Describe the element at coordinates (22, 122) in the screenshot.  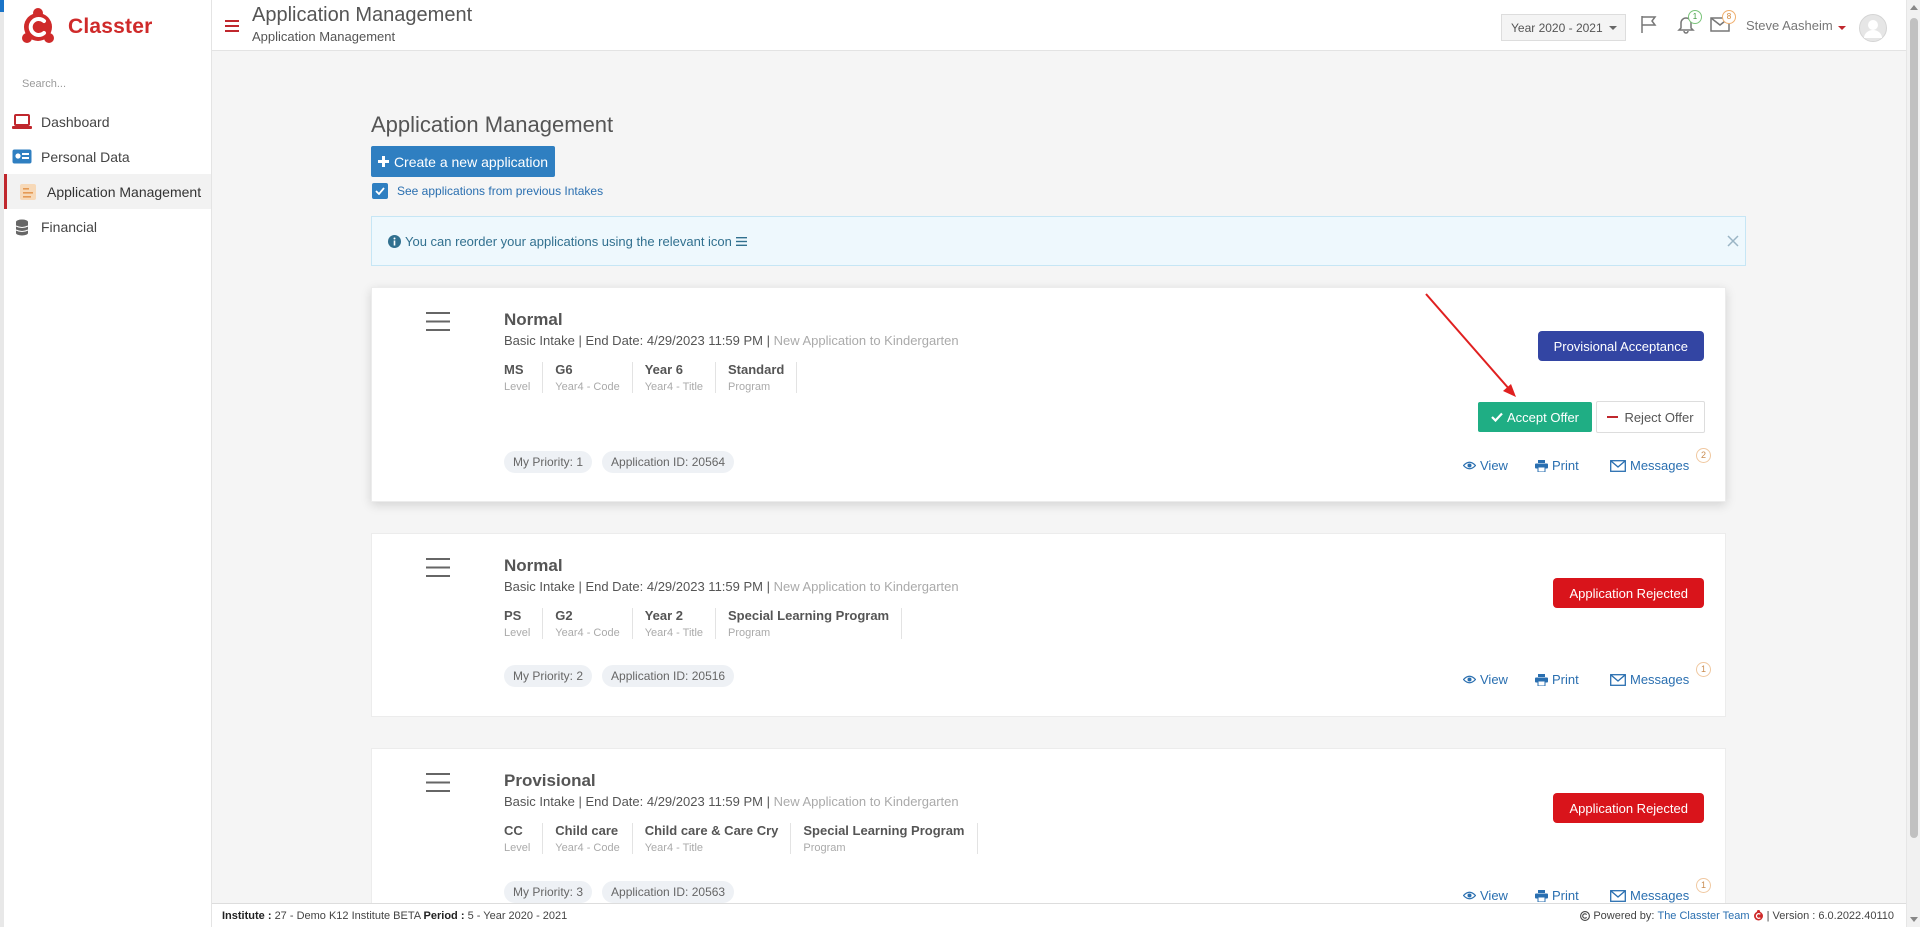
I see `laptop-icon` at that location.